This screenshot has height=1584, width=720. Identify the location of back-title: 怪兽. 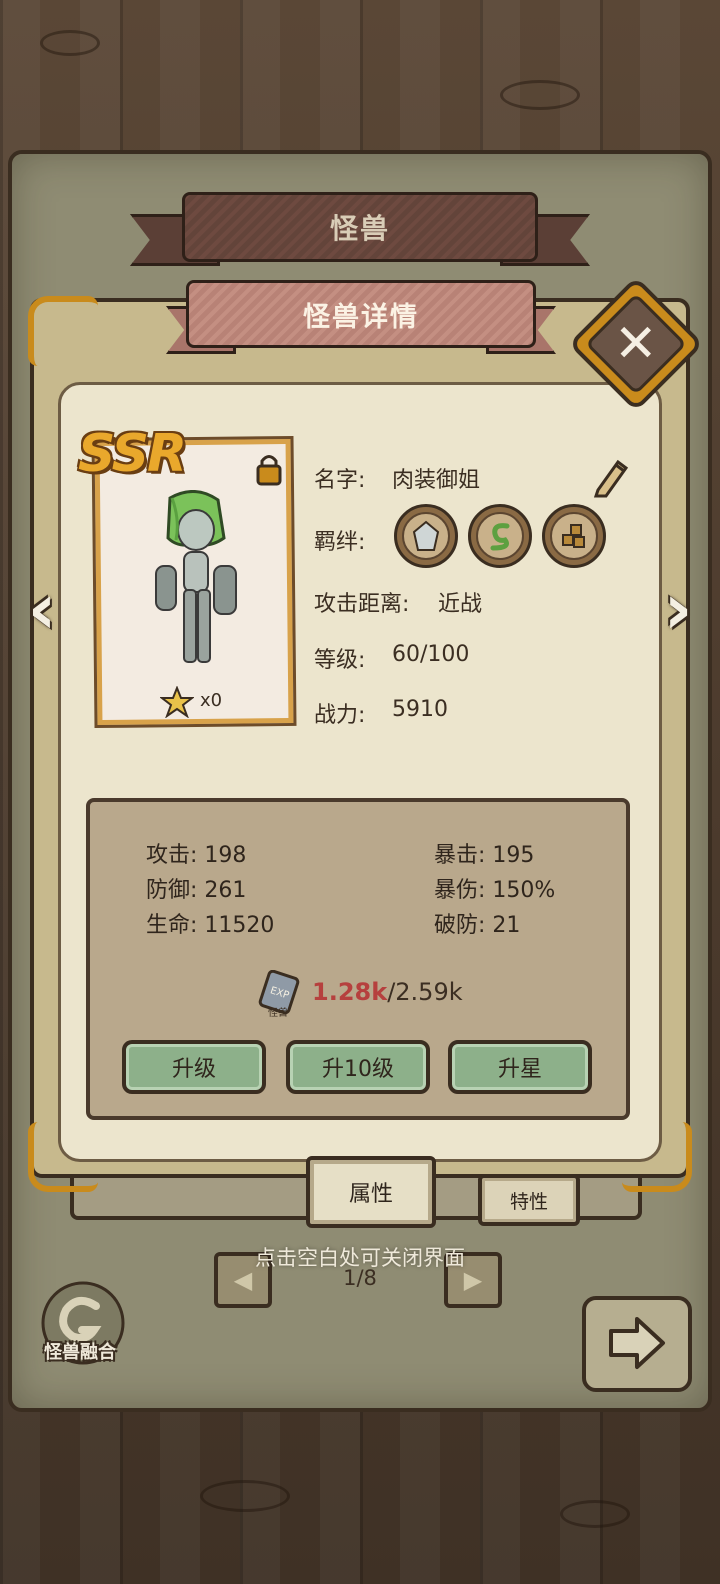
(359, 228).